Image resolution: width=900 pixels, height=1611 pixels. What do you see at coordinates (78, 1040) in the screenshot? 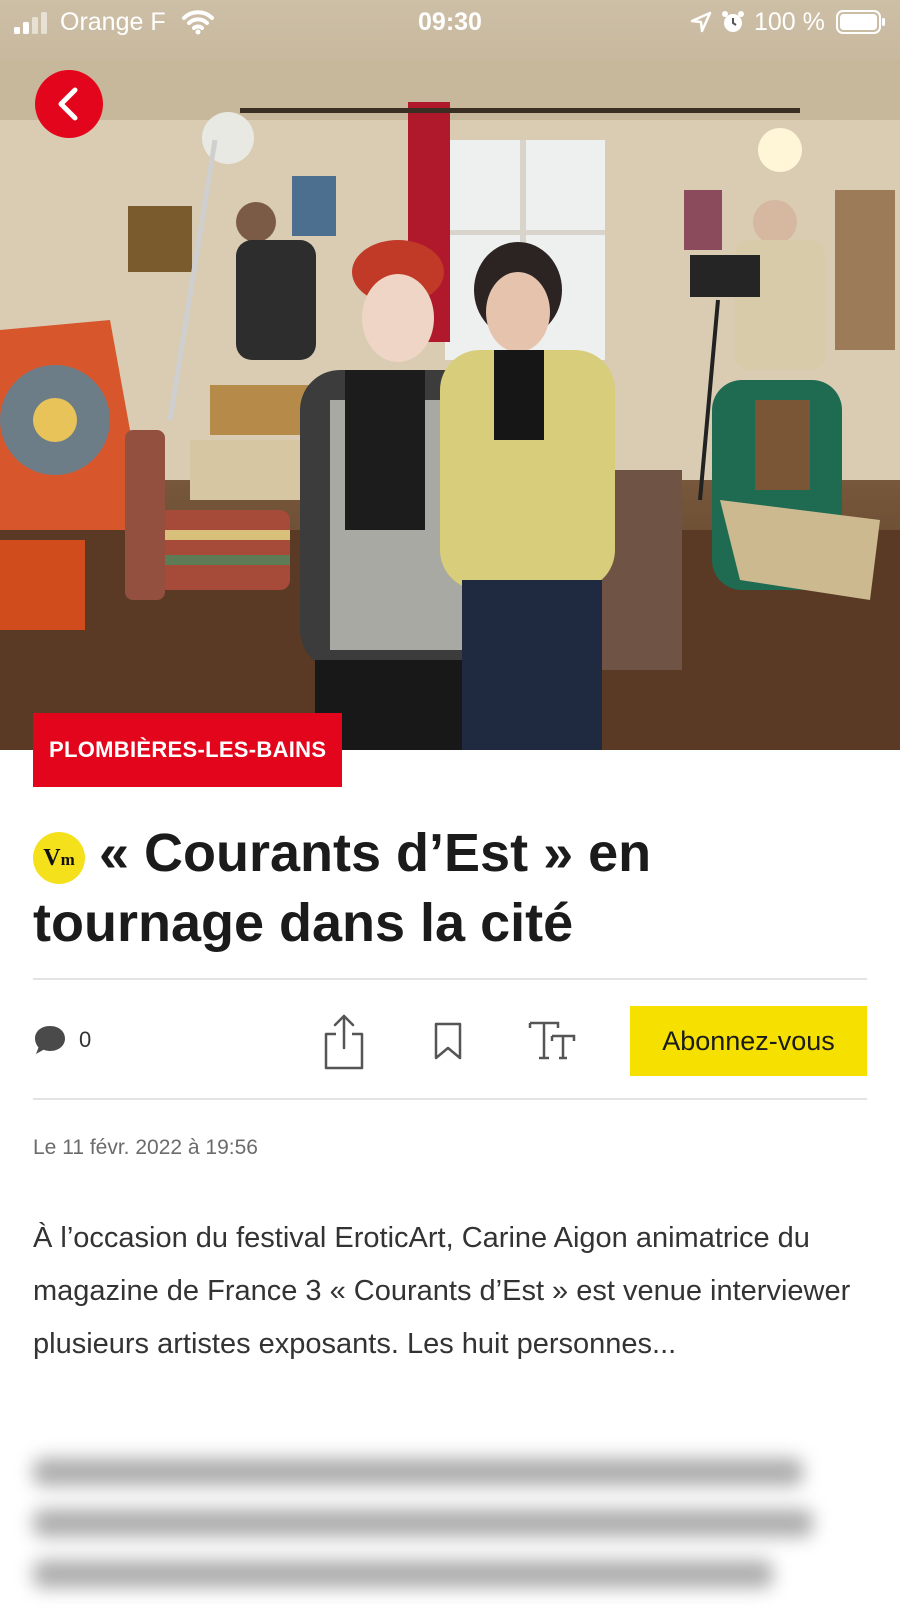
I see `comments-button: 0` at bounding box center [78, 1040].